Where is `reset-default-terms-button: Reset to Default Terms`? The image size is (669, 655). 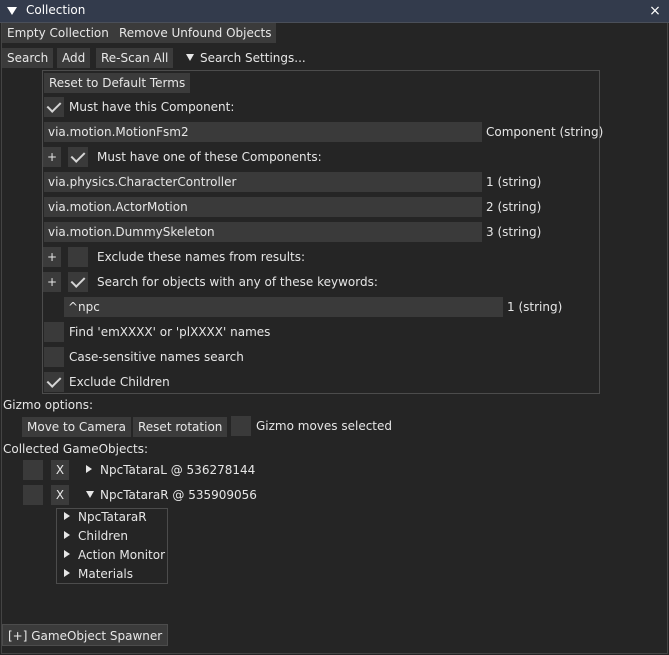
reset-default-terms-button: Reset to Default Terms is located at coordinates (117, 83).